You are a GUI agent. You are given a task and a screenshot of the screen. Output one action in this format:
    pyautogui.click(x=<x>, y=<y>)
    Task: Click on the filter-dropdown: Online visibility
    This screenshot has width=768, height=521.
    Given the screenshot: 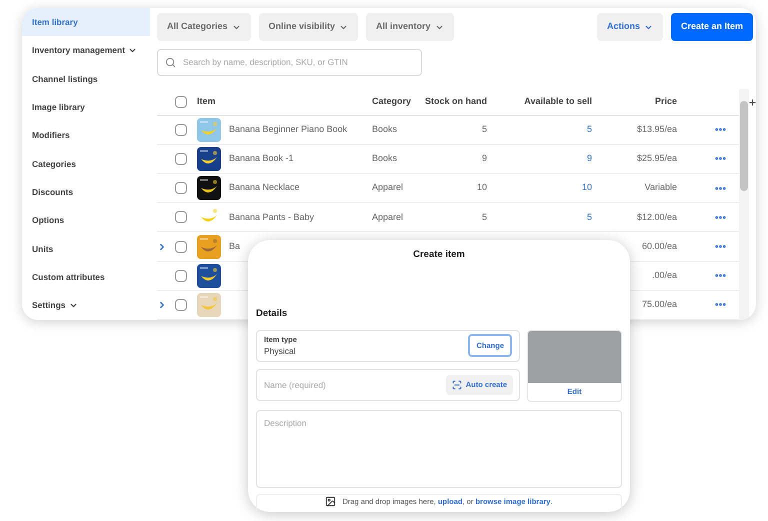 What is the action you would take?
    pyautogui.click(x=308, y=27)
    